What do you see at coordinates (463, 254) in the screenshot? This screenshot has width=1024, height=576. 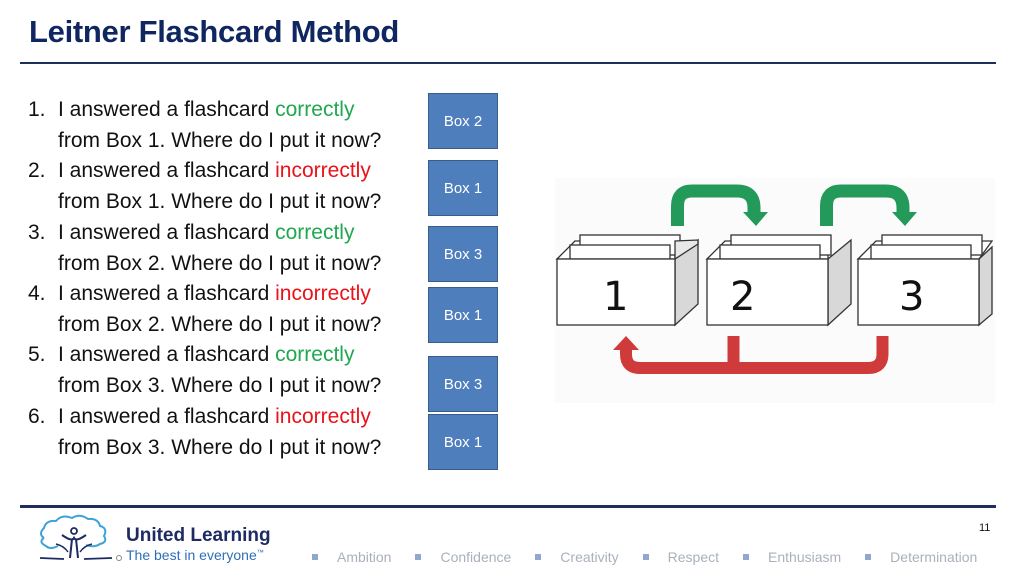 I see `answer-box-3: Box 3` at bounding box center [463, 254].